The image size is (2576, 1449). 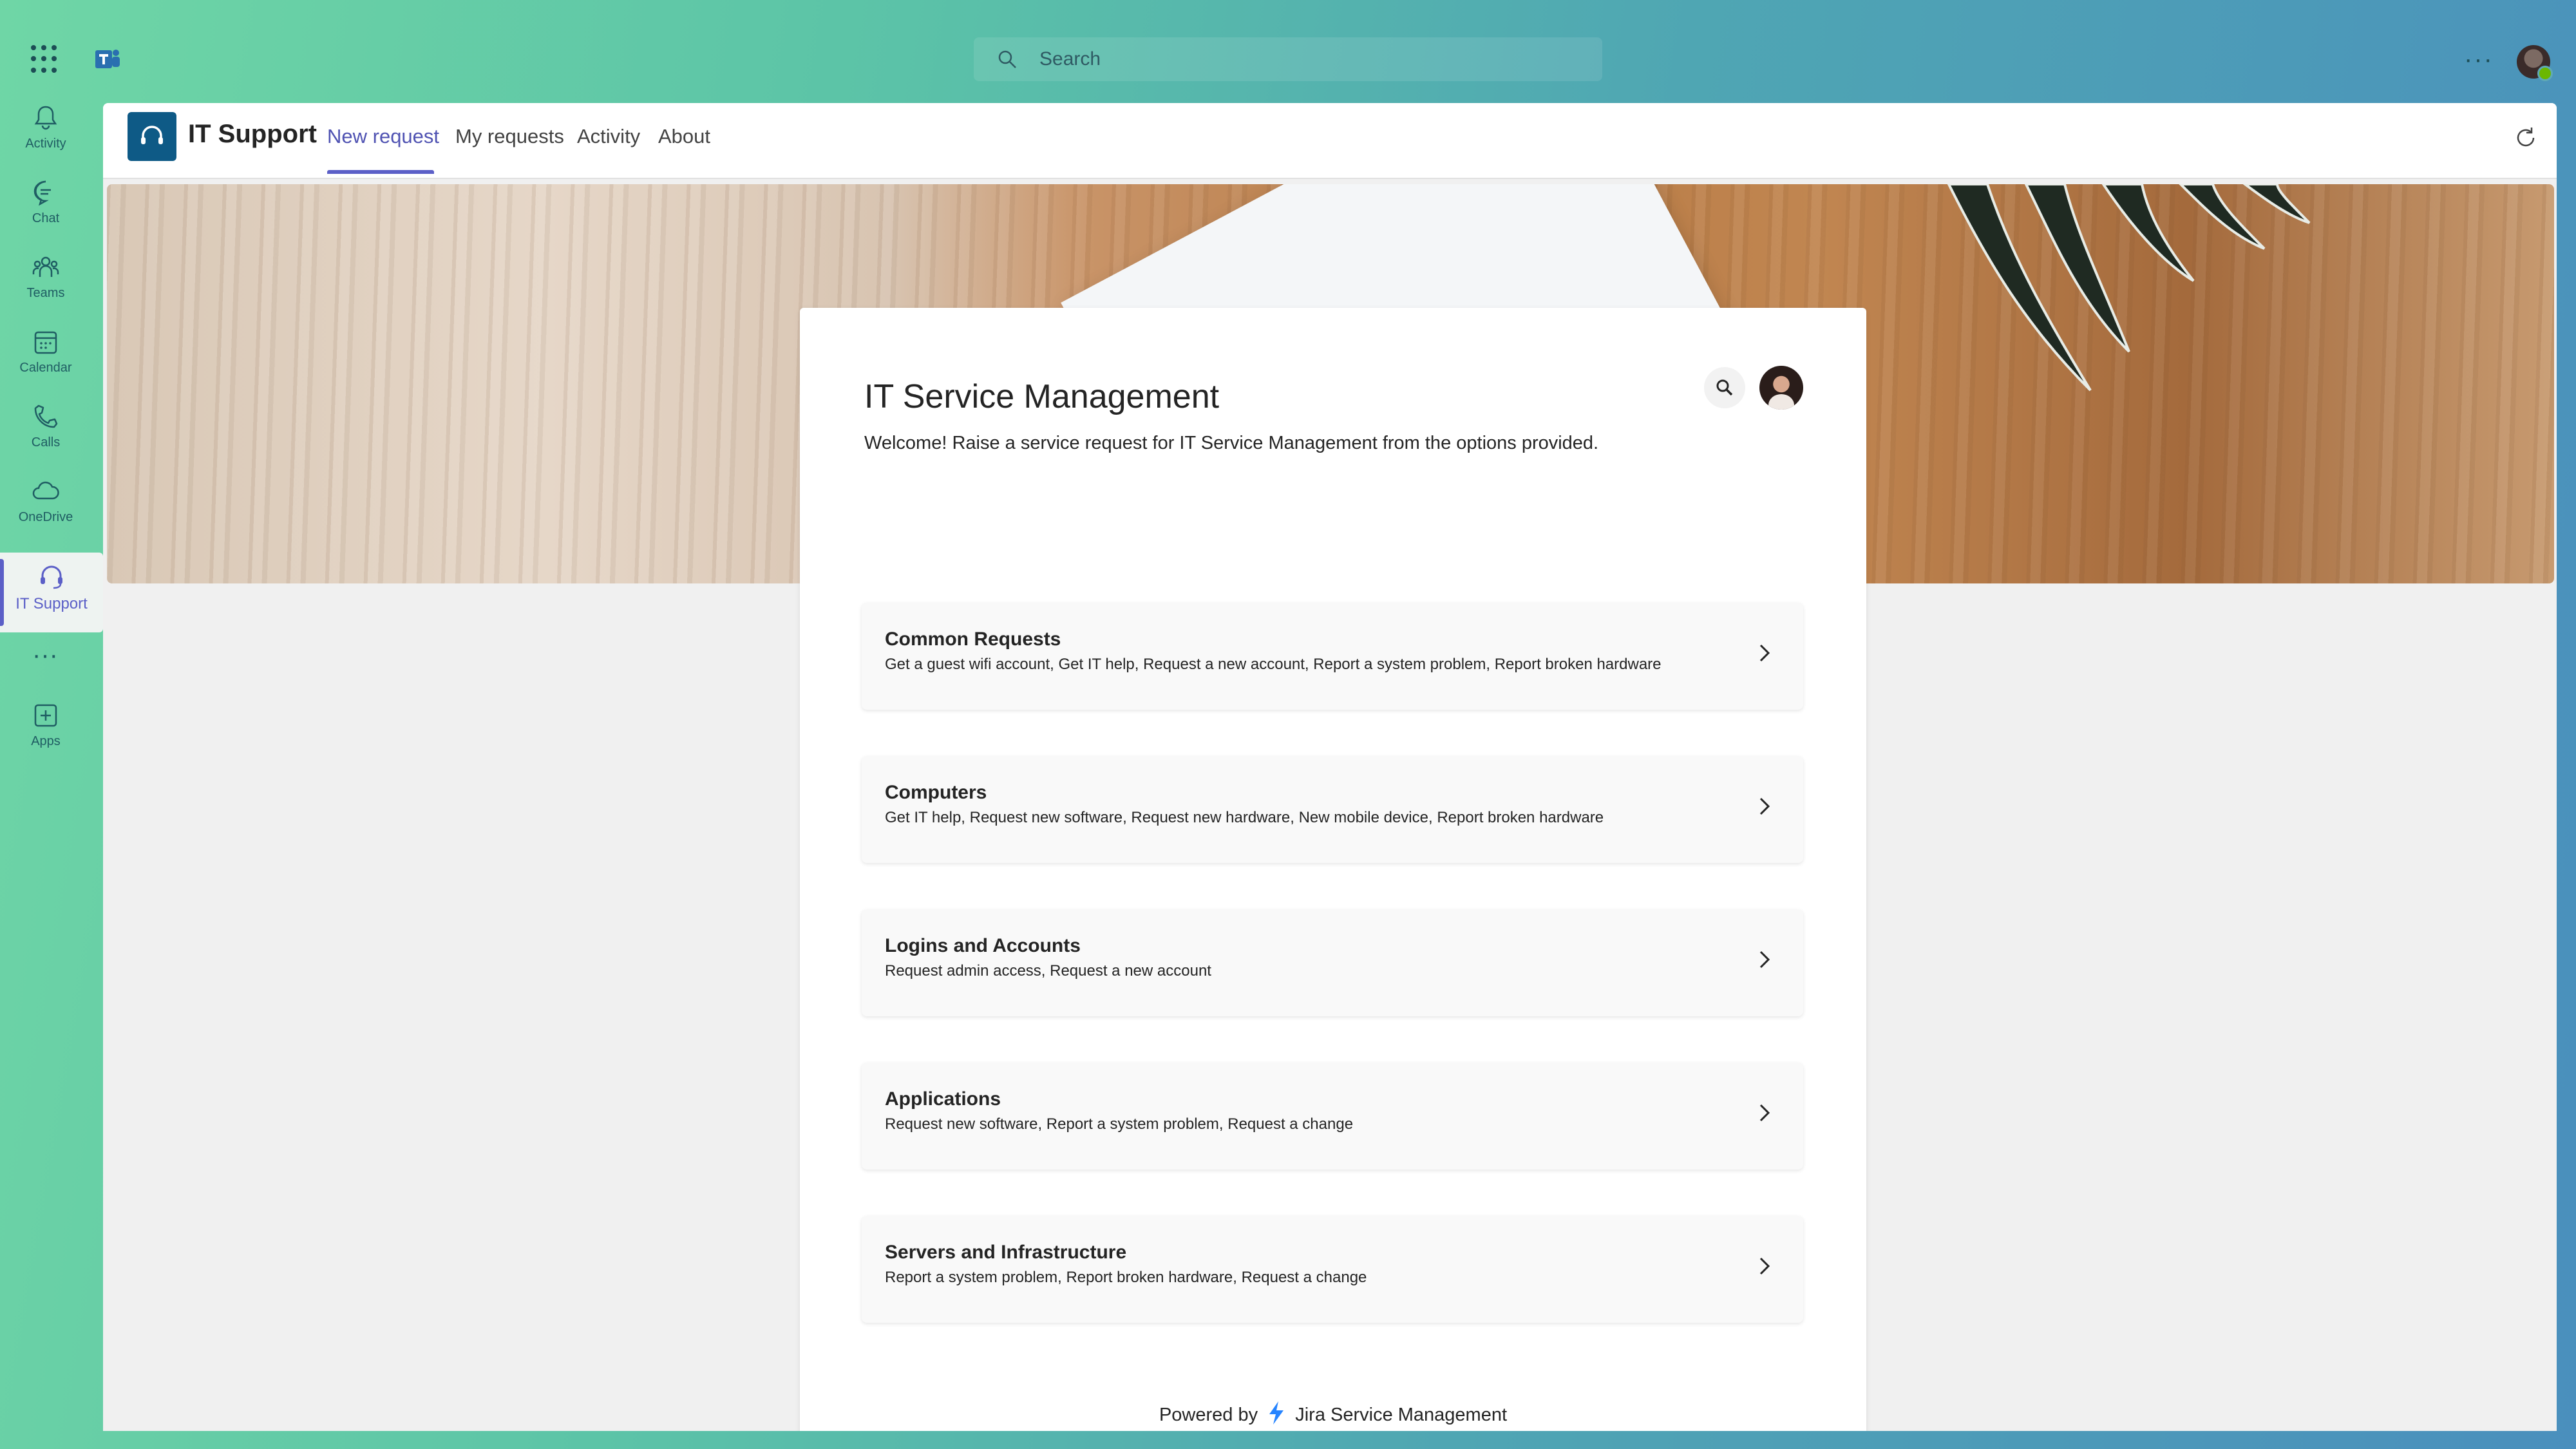 What do you see at coordinates (46, 491) in the screenshot?
I see `cloud-icon` at bounding box center [46, 491].